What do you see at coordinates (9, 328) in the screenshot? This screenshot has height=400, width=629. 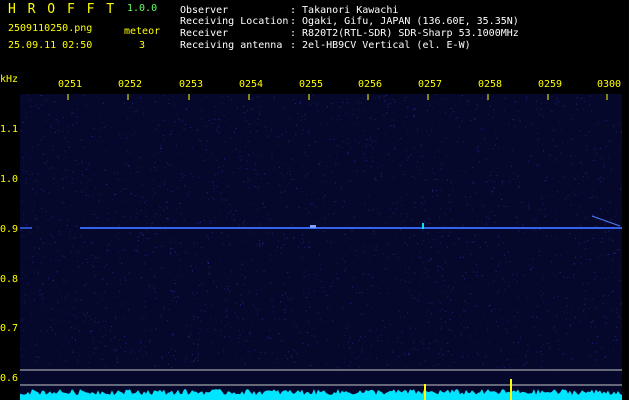 I see `y-tick-0-7: 0.7` at bounding box center [9, 328].